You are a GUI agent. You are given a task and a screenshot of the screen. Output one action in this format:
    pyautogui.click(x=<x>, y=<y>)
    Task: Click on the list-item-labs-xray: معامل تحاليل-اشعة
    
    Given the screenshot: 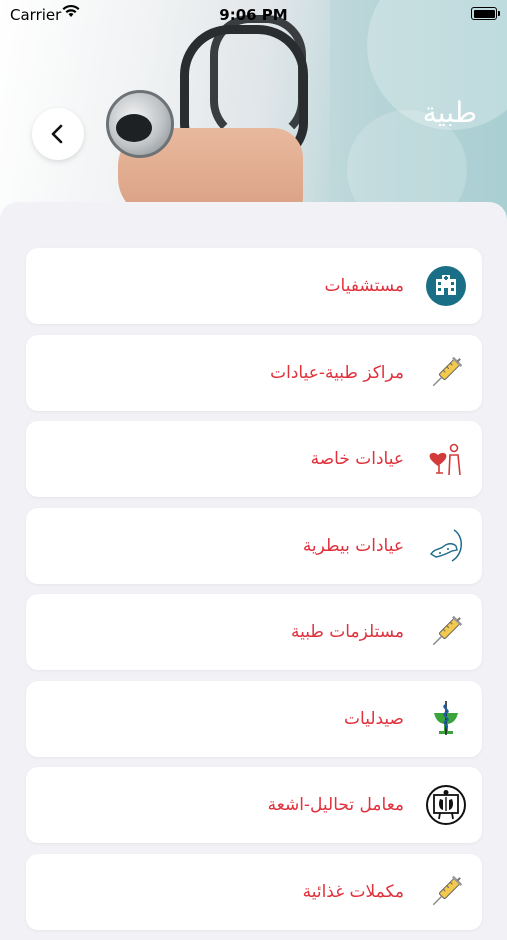 What is the action you would take?
    pyautogui.click(x=254, y=805)
    